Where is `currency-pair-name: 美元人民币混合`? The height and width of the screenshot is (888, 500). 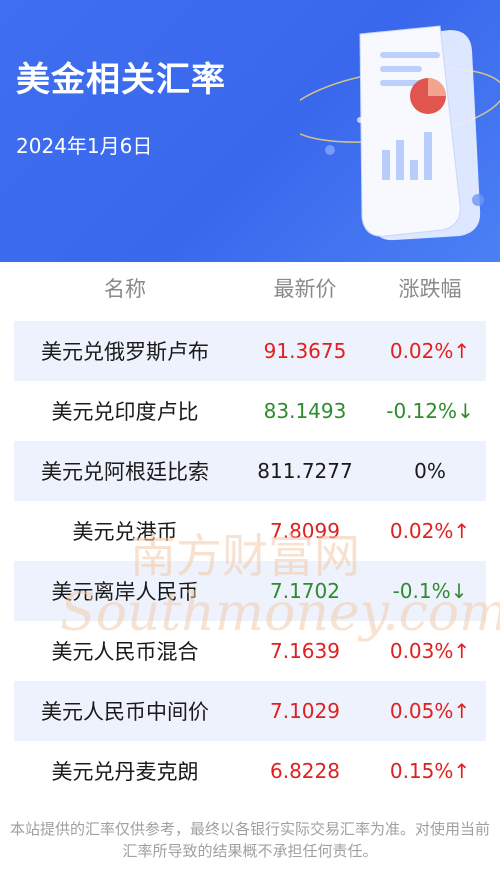
currency-pair-name: 美元人民币混合 is located at coordinates (125, 652).